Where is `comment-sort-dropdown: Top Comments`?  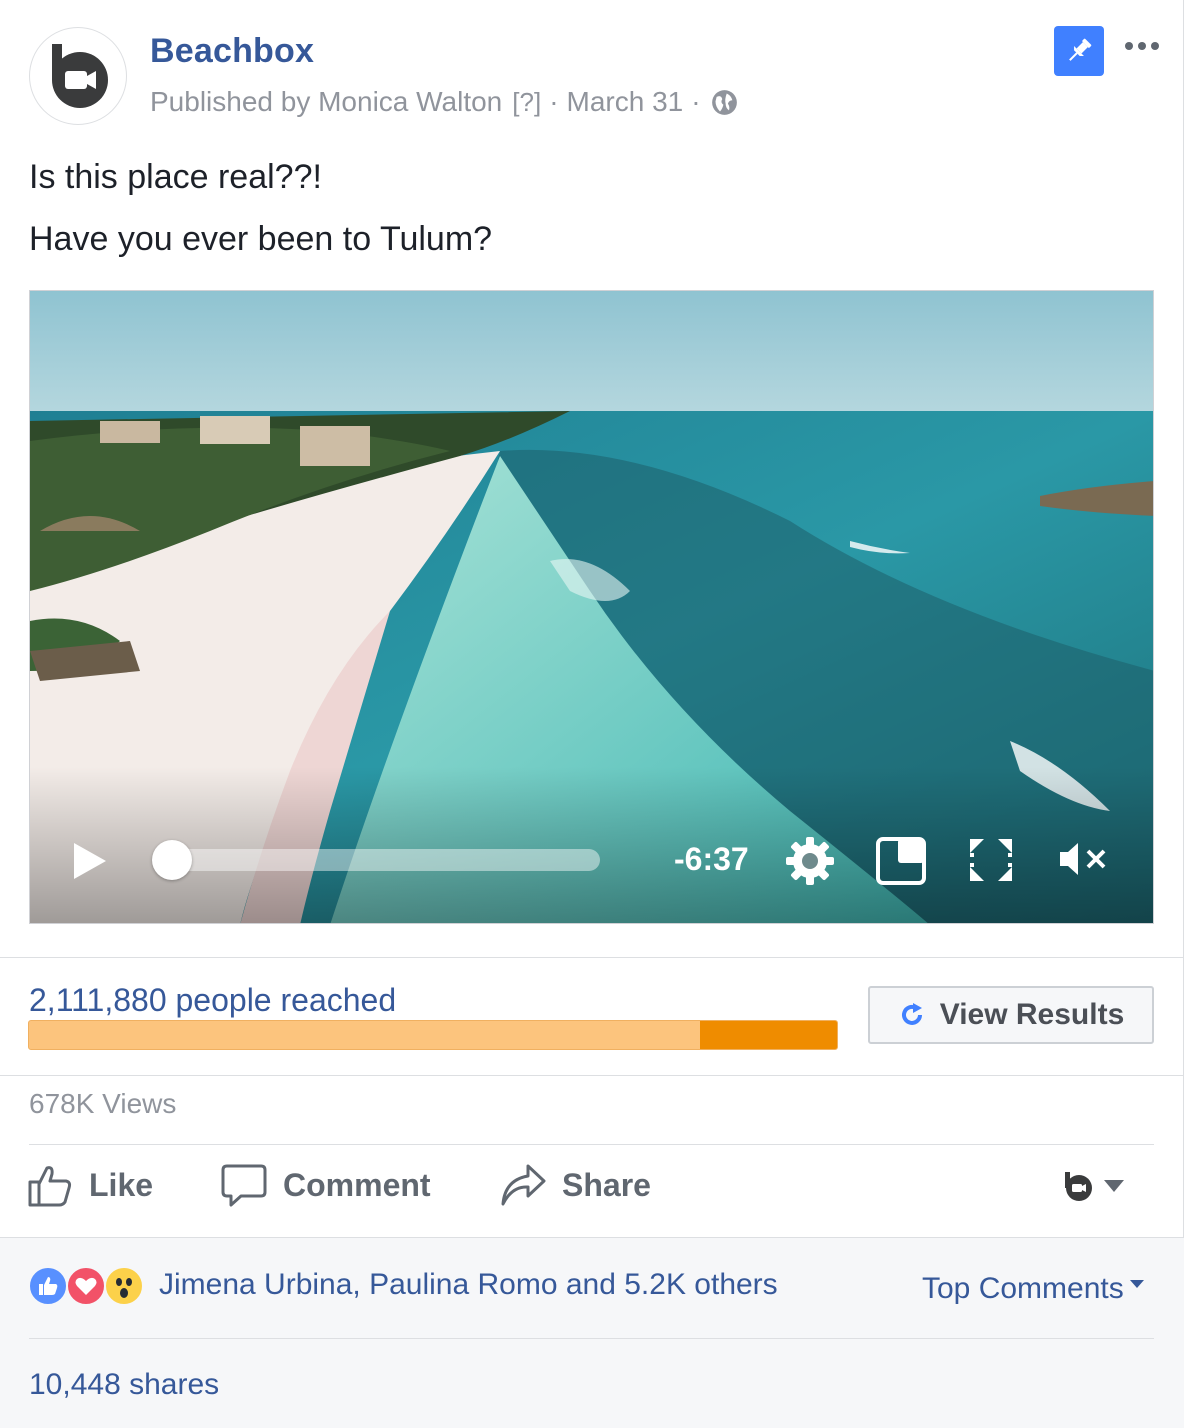
comment-sort-dropdown: Top Comments is located at coordinates (1033, 1289).